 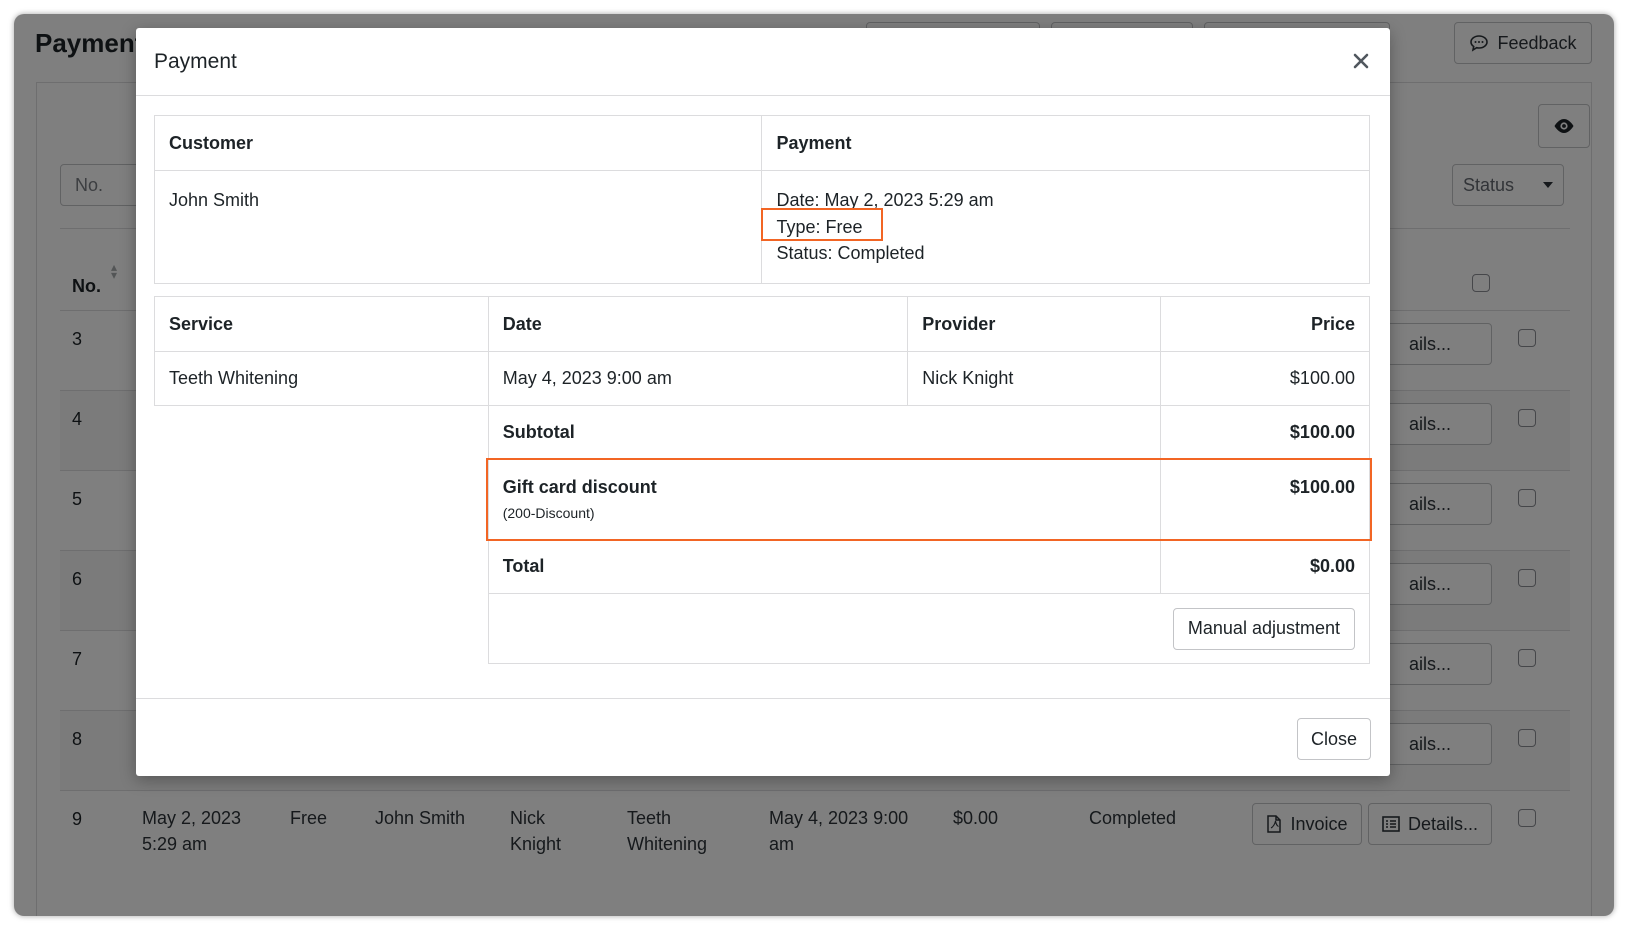 I want to click on service-header: Service, so click(x=321, y=324).